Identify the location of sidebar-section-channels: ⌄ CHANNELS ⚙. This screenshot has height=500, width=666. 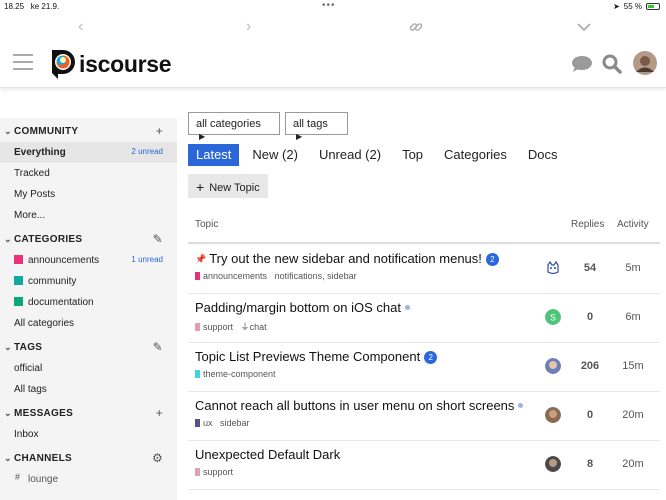
(88, 457).